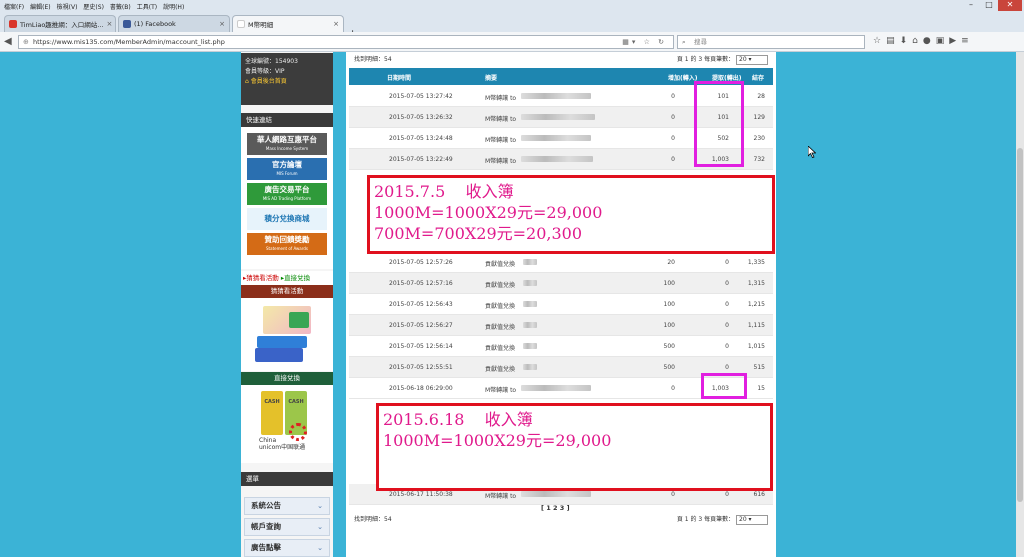 This screenshot has width=1024, height=557. What do you see at coordinates (421, 138) in the screenshot?
I see `cell-datetime: 2015-07-05 13:24:48` at bounding box center [421, 138].